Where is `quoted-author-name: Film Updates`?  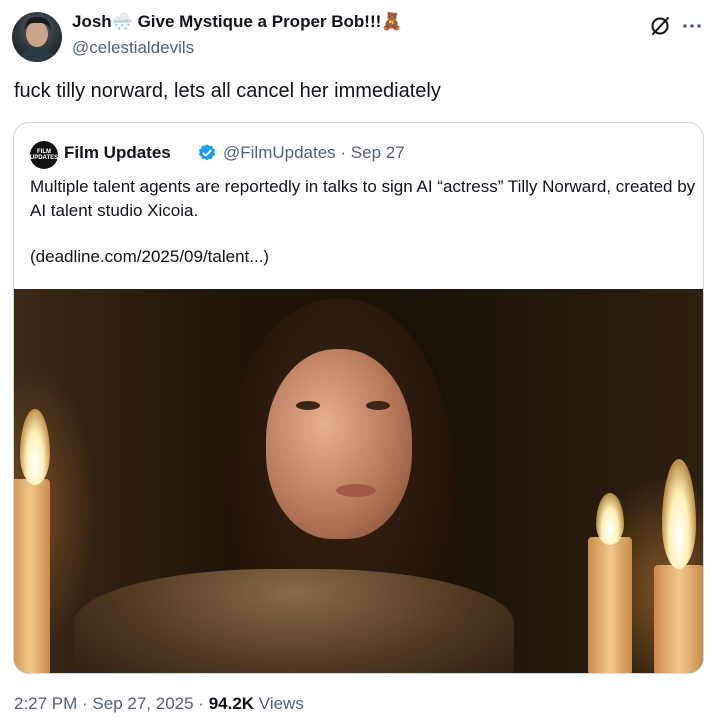
quoted-author-name: Film Updates is located at coordinates (117, 153).